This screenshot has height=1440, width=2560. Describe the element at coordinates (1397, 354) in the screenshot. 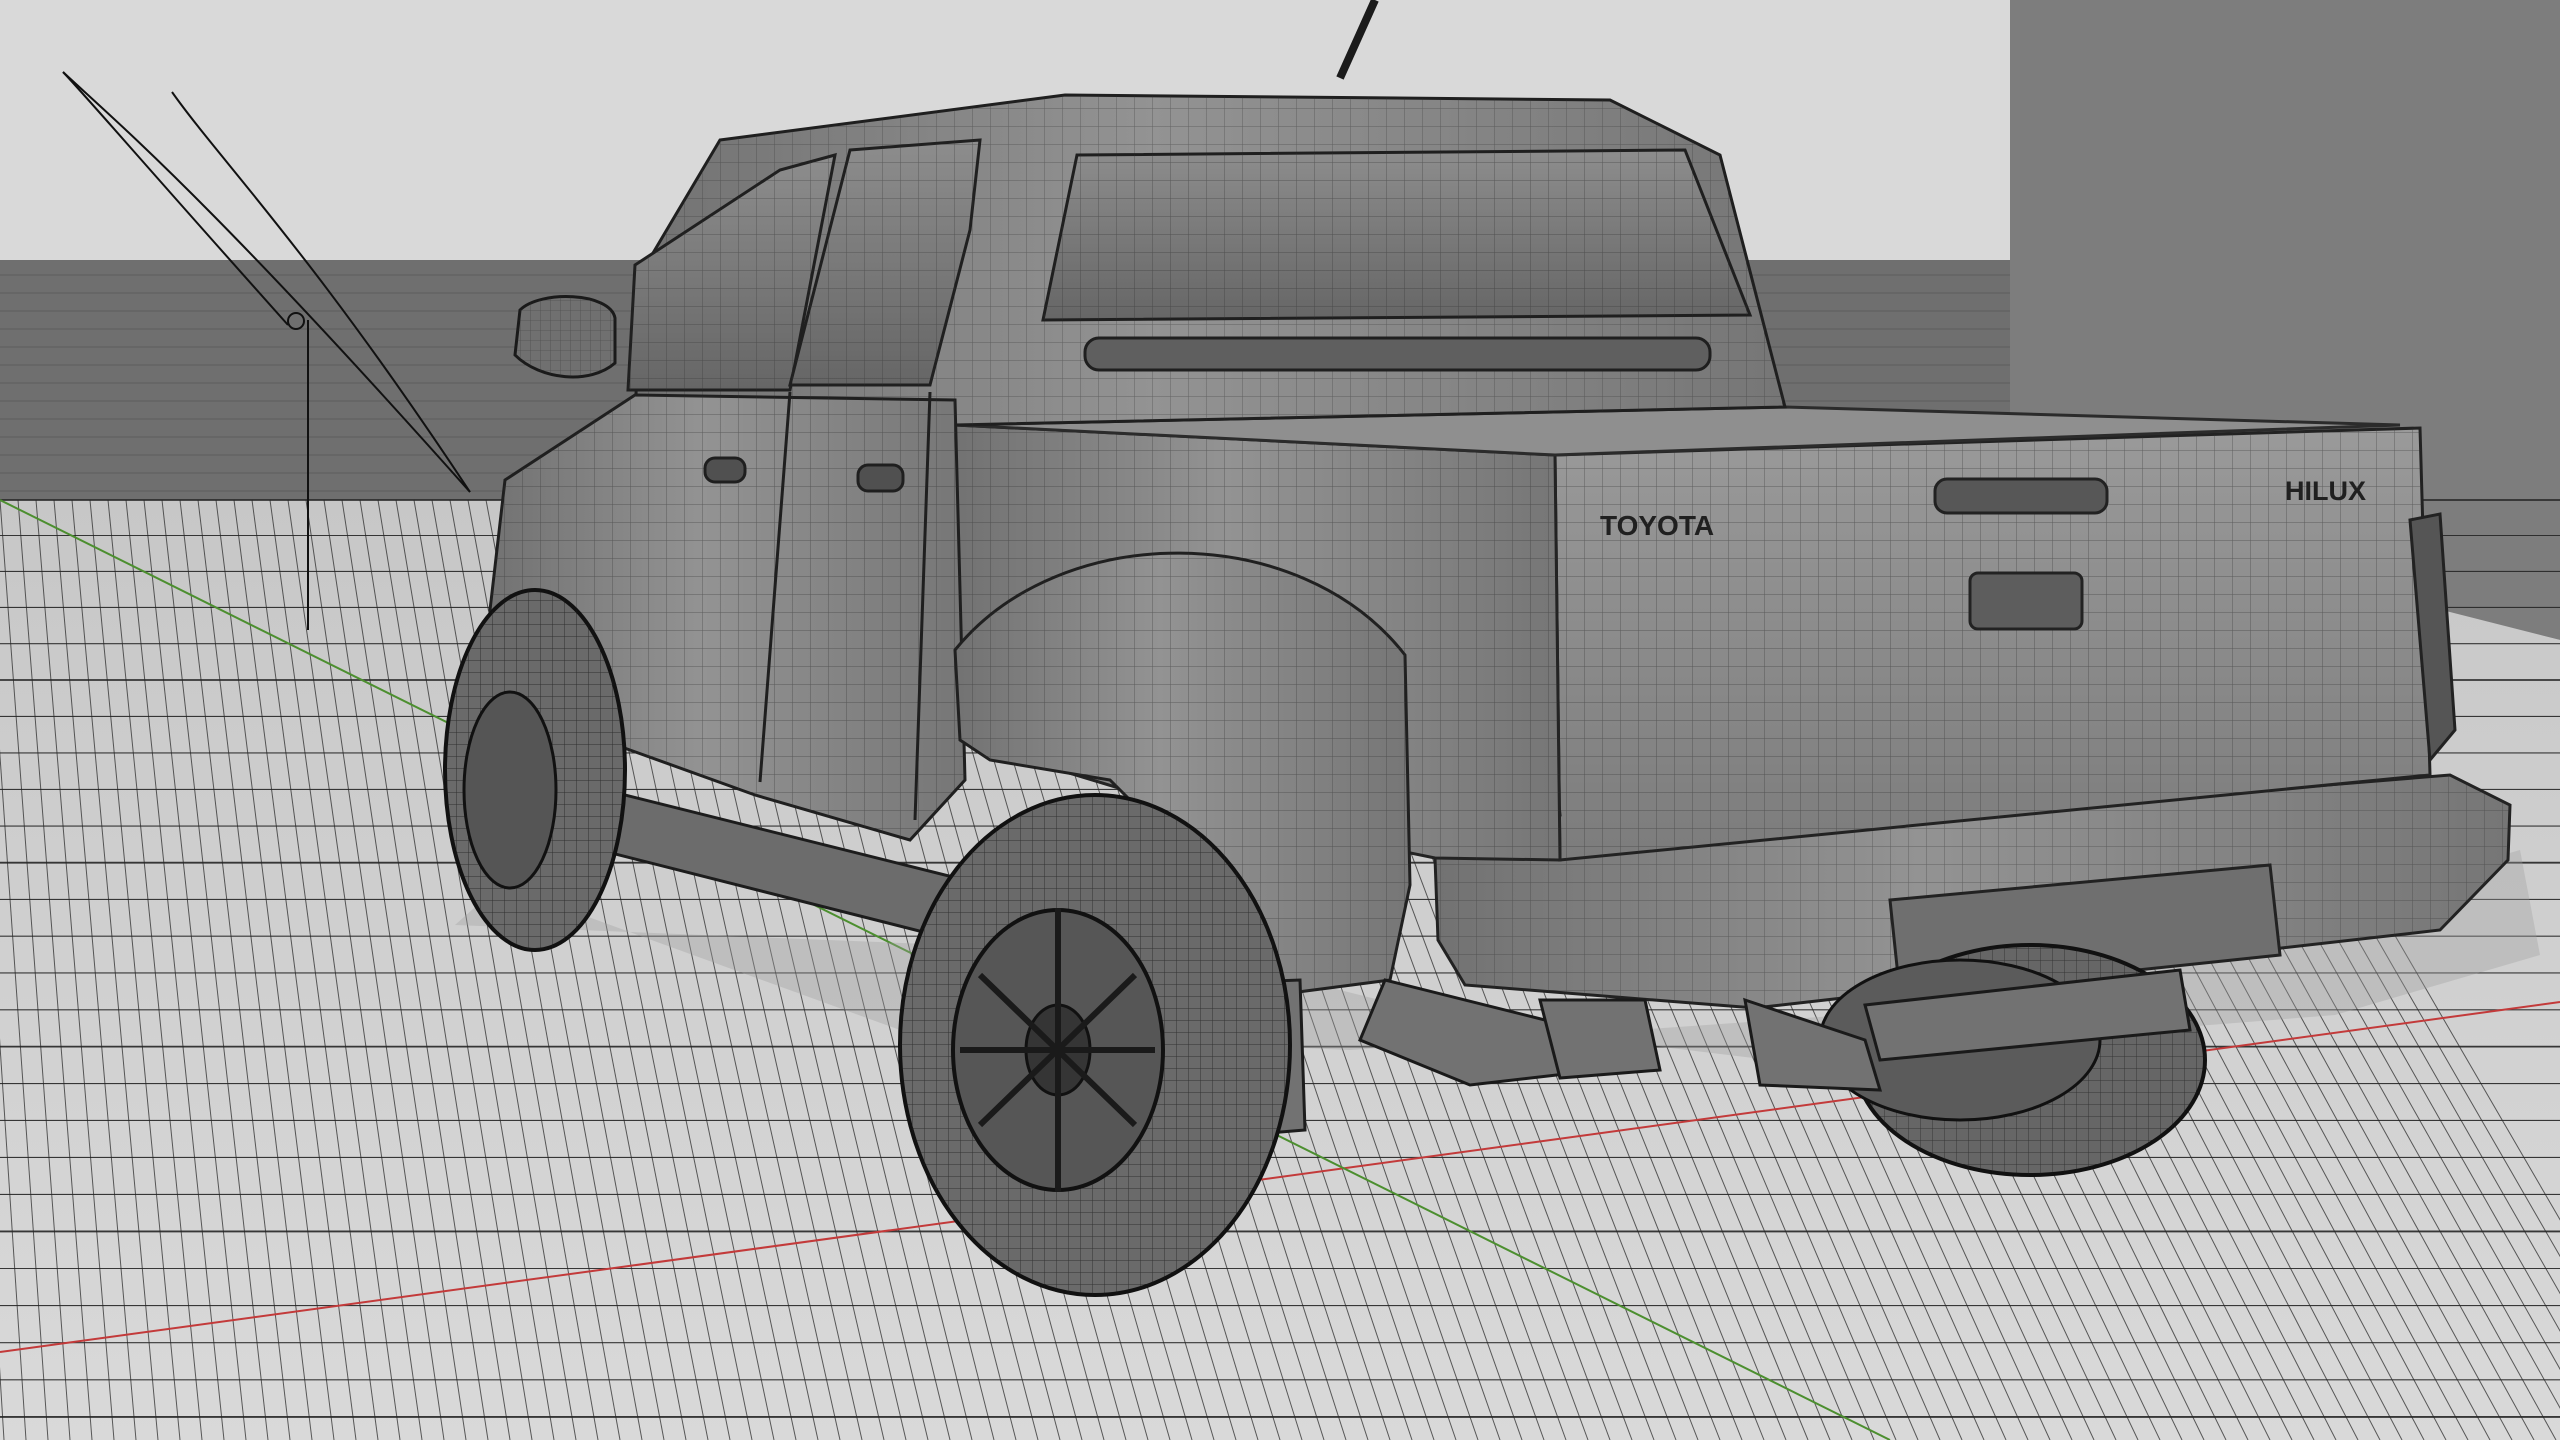

I see `brake-light` at that location.